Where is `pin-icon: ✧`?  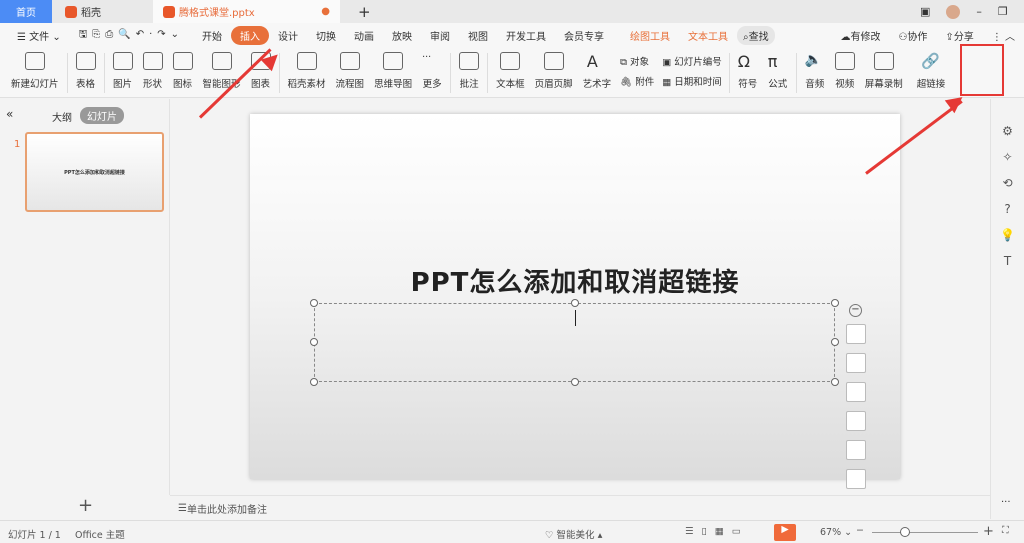
pin-icon: ✧ is located at coordinates (1007, 157).